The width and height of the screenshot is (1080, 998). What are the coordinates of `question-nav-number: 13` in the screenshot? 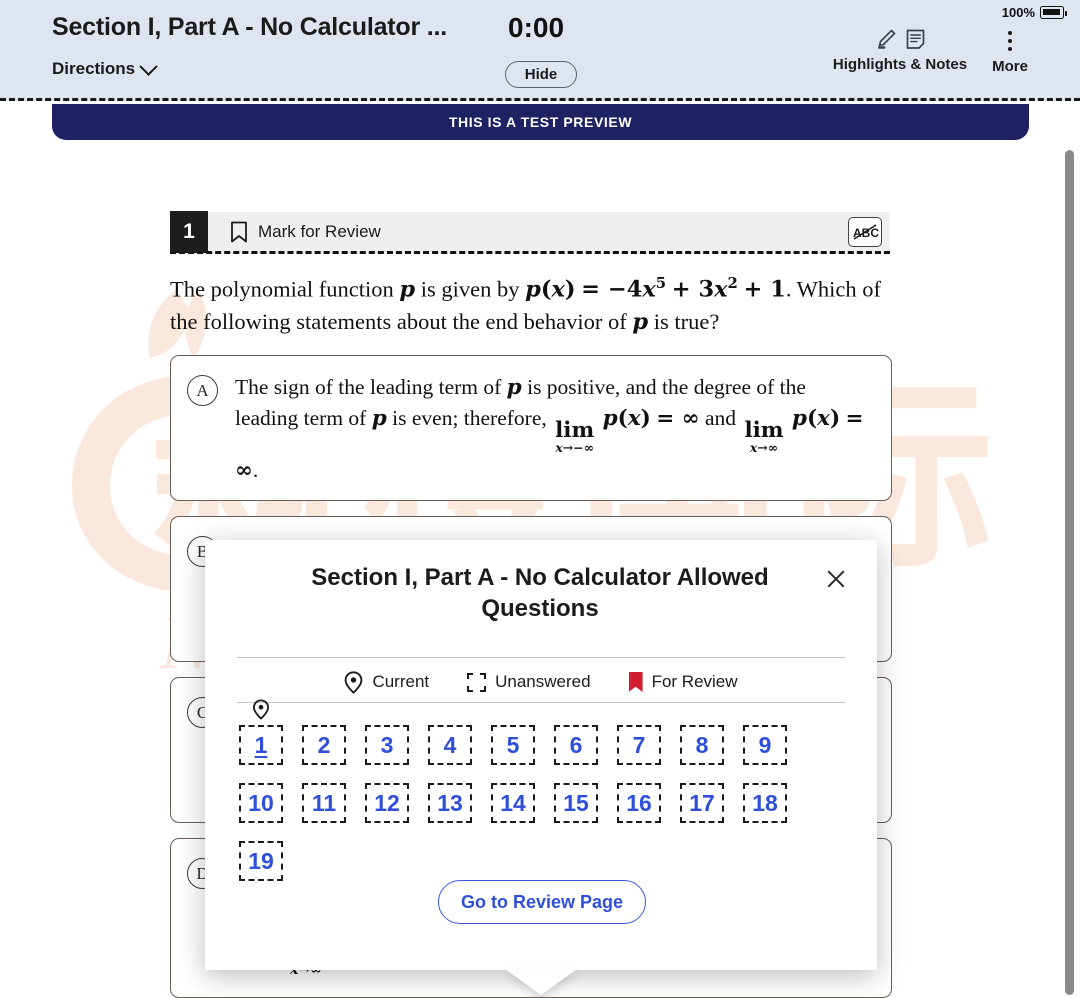 It's located at (450, 802).